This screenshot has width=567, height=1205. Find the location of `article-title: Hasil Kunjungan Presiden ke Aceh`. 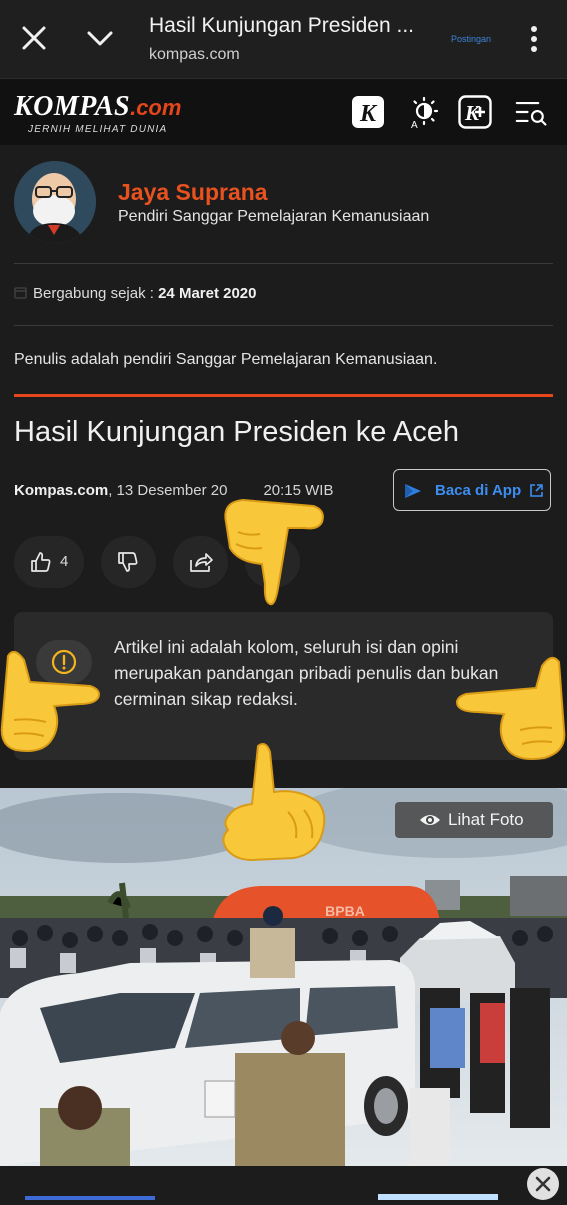

article-title: Hasil Kunjungan Presiden ke Aceh is located at coordinates (236, 432).